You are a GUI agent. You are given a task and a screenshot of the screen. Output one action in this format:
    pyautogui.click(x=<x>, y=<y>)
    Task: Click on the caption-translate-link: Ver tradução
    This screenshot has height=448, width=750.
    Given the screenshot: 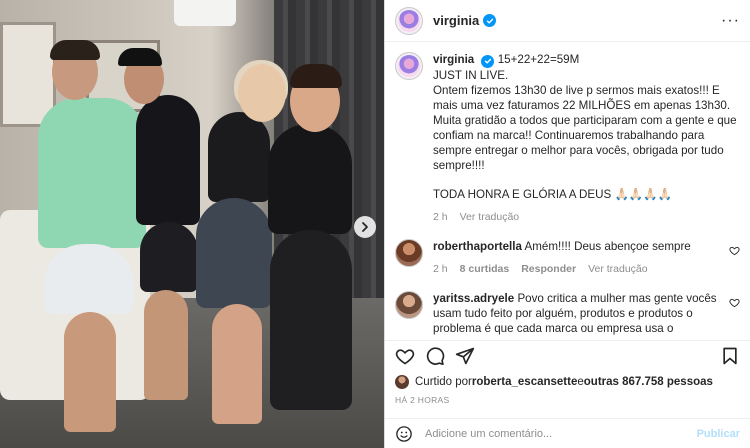 What is the action you would take?
    pyautogui.click(x=490, y=217)
    